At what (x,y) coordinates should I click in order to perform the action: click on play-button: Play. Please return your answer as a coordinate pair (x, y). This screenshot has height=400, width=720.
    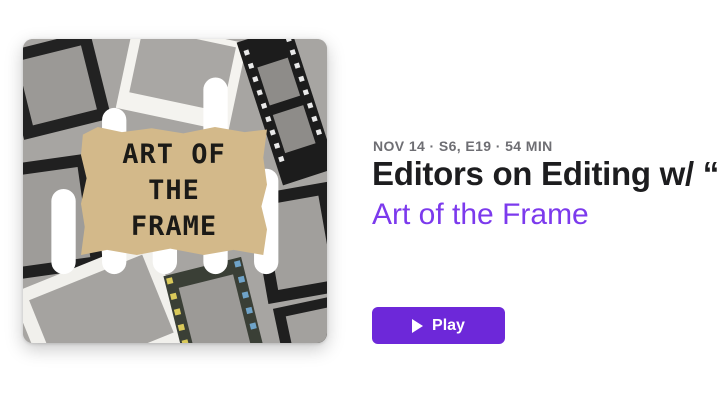
    Looking at the image, I should click on (438, 325).